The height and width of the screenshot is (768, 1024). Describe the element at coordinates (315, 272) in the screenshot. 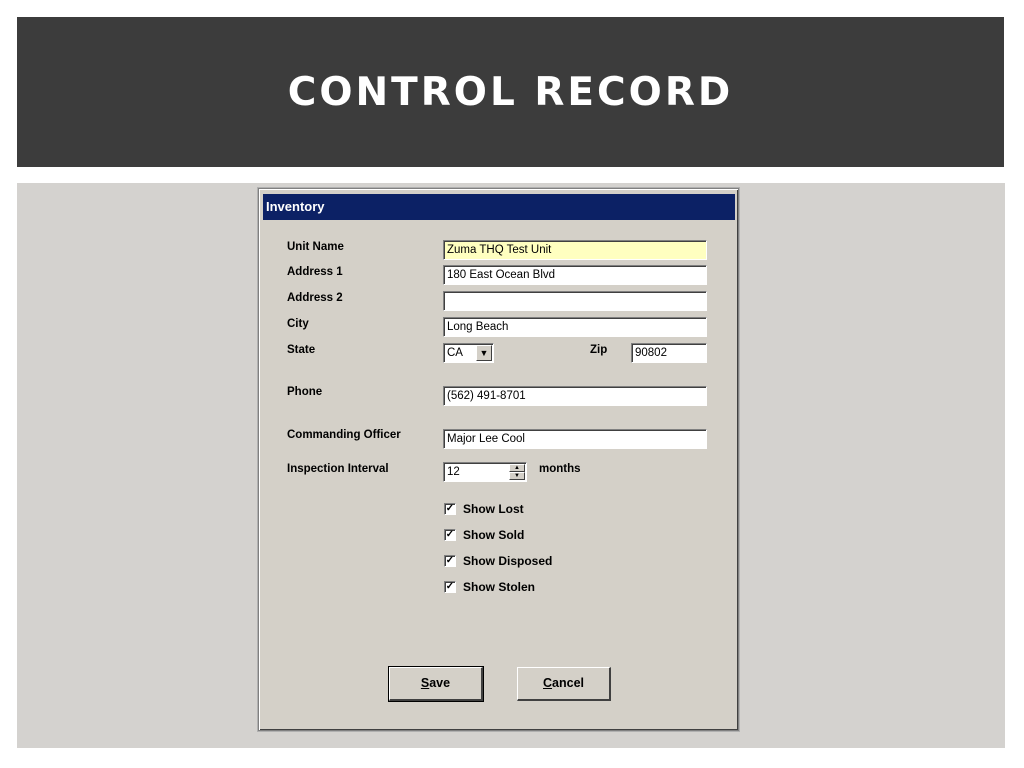

I see `address1-label: Address 1` at that location.